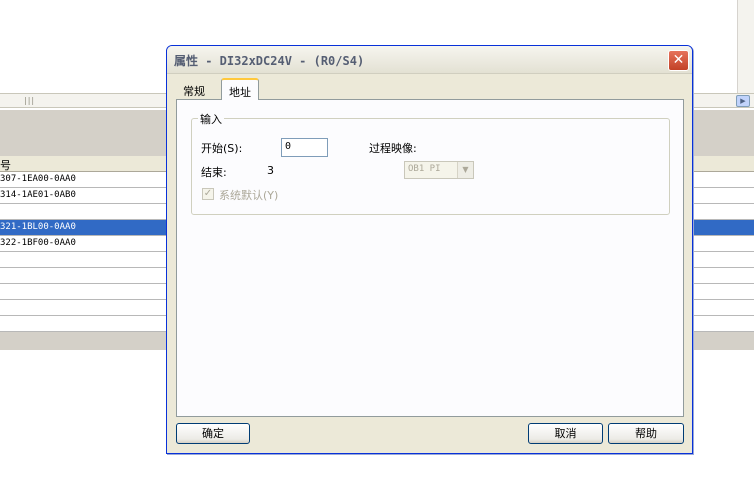  I want to click on dialog-title: 属性 - DI32xDC24V - (R0/S4), so click(269, 61).